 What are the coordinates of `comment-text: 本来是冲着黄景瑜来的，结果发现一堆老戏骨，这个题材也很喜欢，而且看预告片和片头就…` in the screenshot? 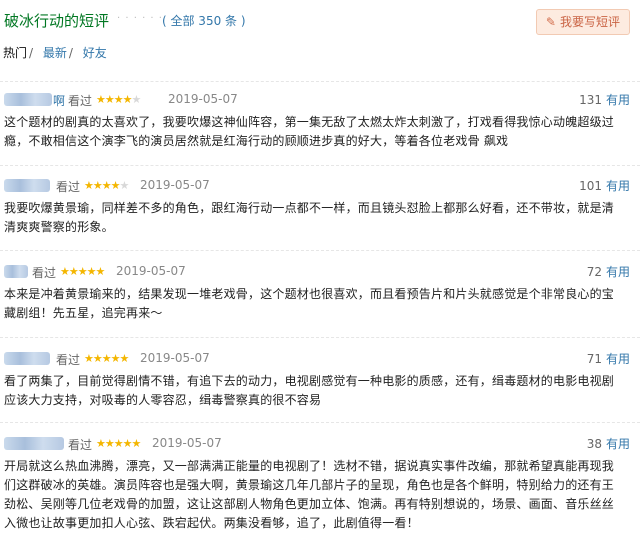 It's located at (309, 303).